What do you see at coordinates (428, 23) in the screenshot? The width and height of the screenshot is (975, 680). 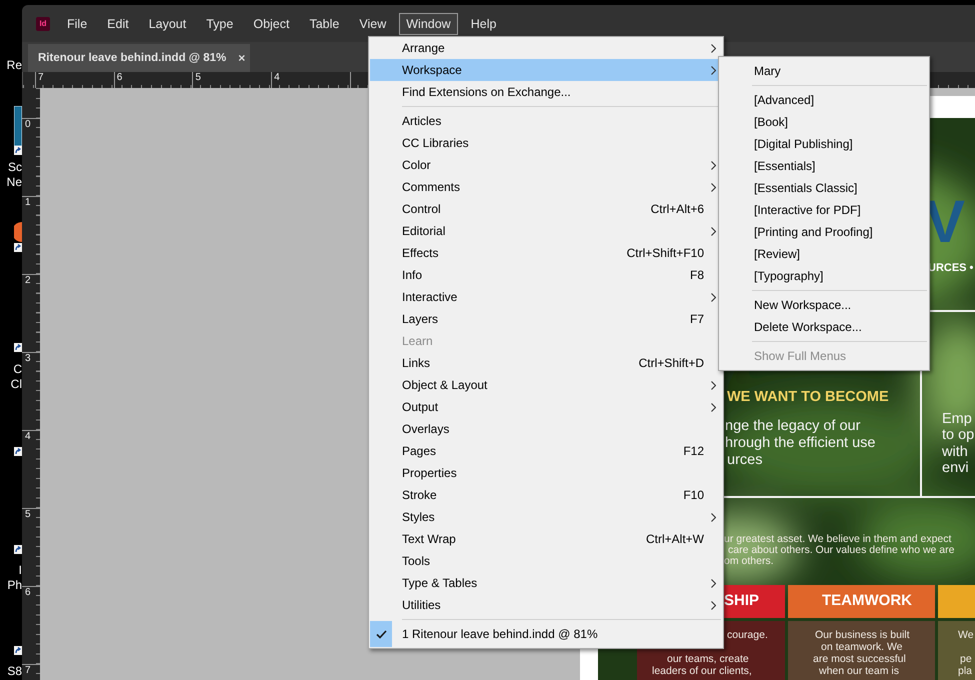 I see `menu-bar-item: Window` at bounding box center [428, 23].